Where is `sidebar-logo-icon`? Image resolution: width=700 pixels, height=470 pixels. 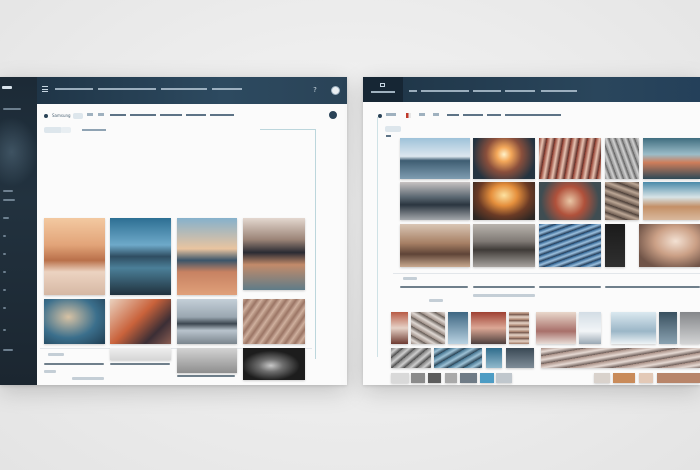 sidebar-logo-icon is located at coordinates (7, 87).